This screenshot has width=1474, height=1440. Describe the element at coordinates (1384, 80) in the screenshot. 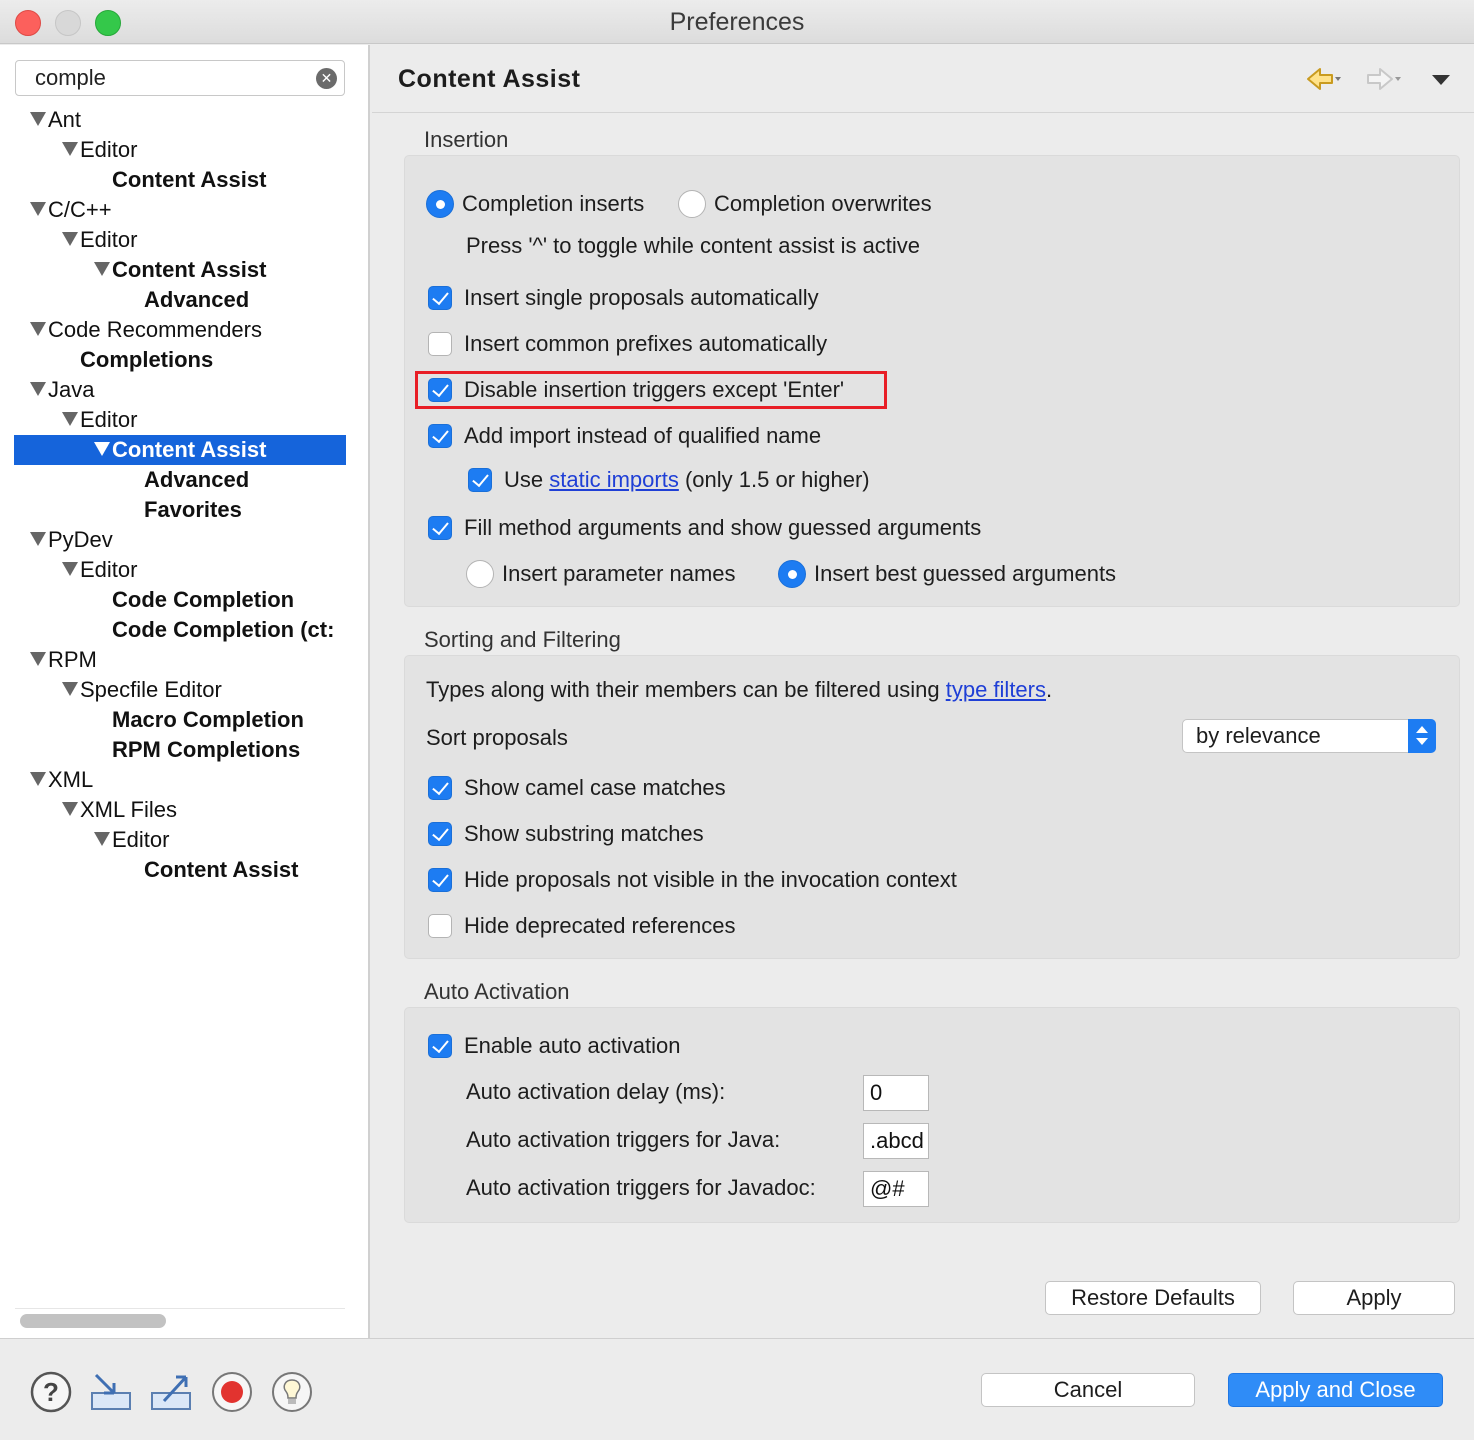

I see `forward-arrow-icon` at that location.